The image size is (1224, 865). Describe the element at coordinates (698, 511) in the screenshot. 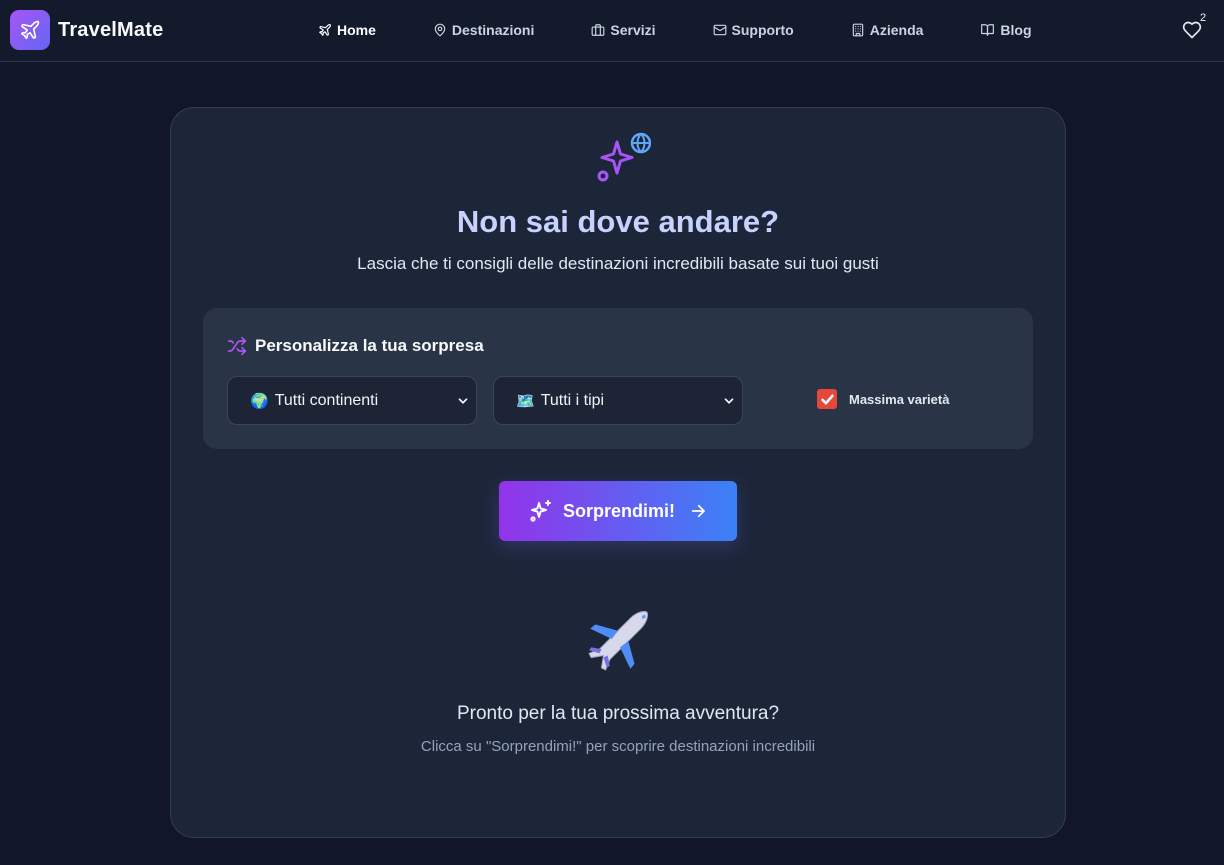

I see `arrow-right-icon` at that location.